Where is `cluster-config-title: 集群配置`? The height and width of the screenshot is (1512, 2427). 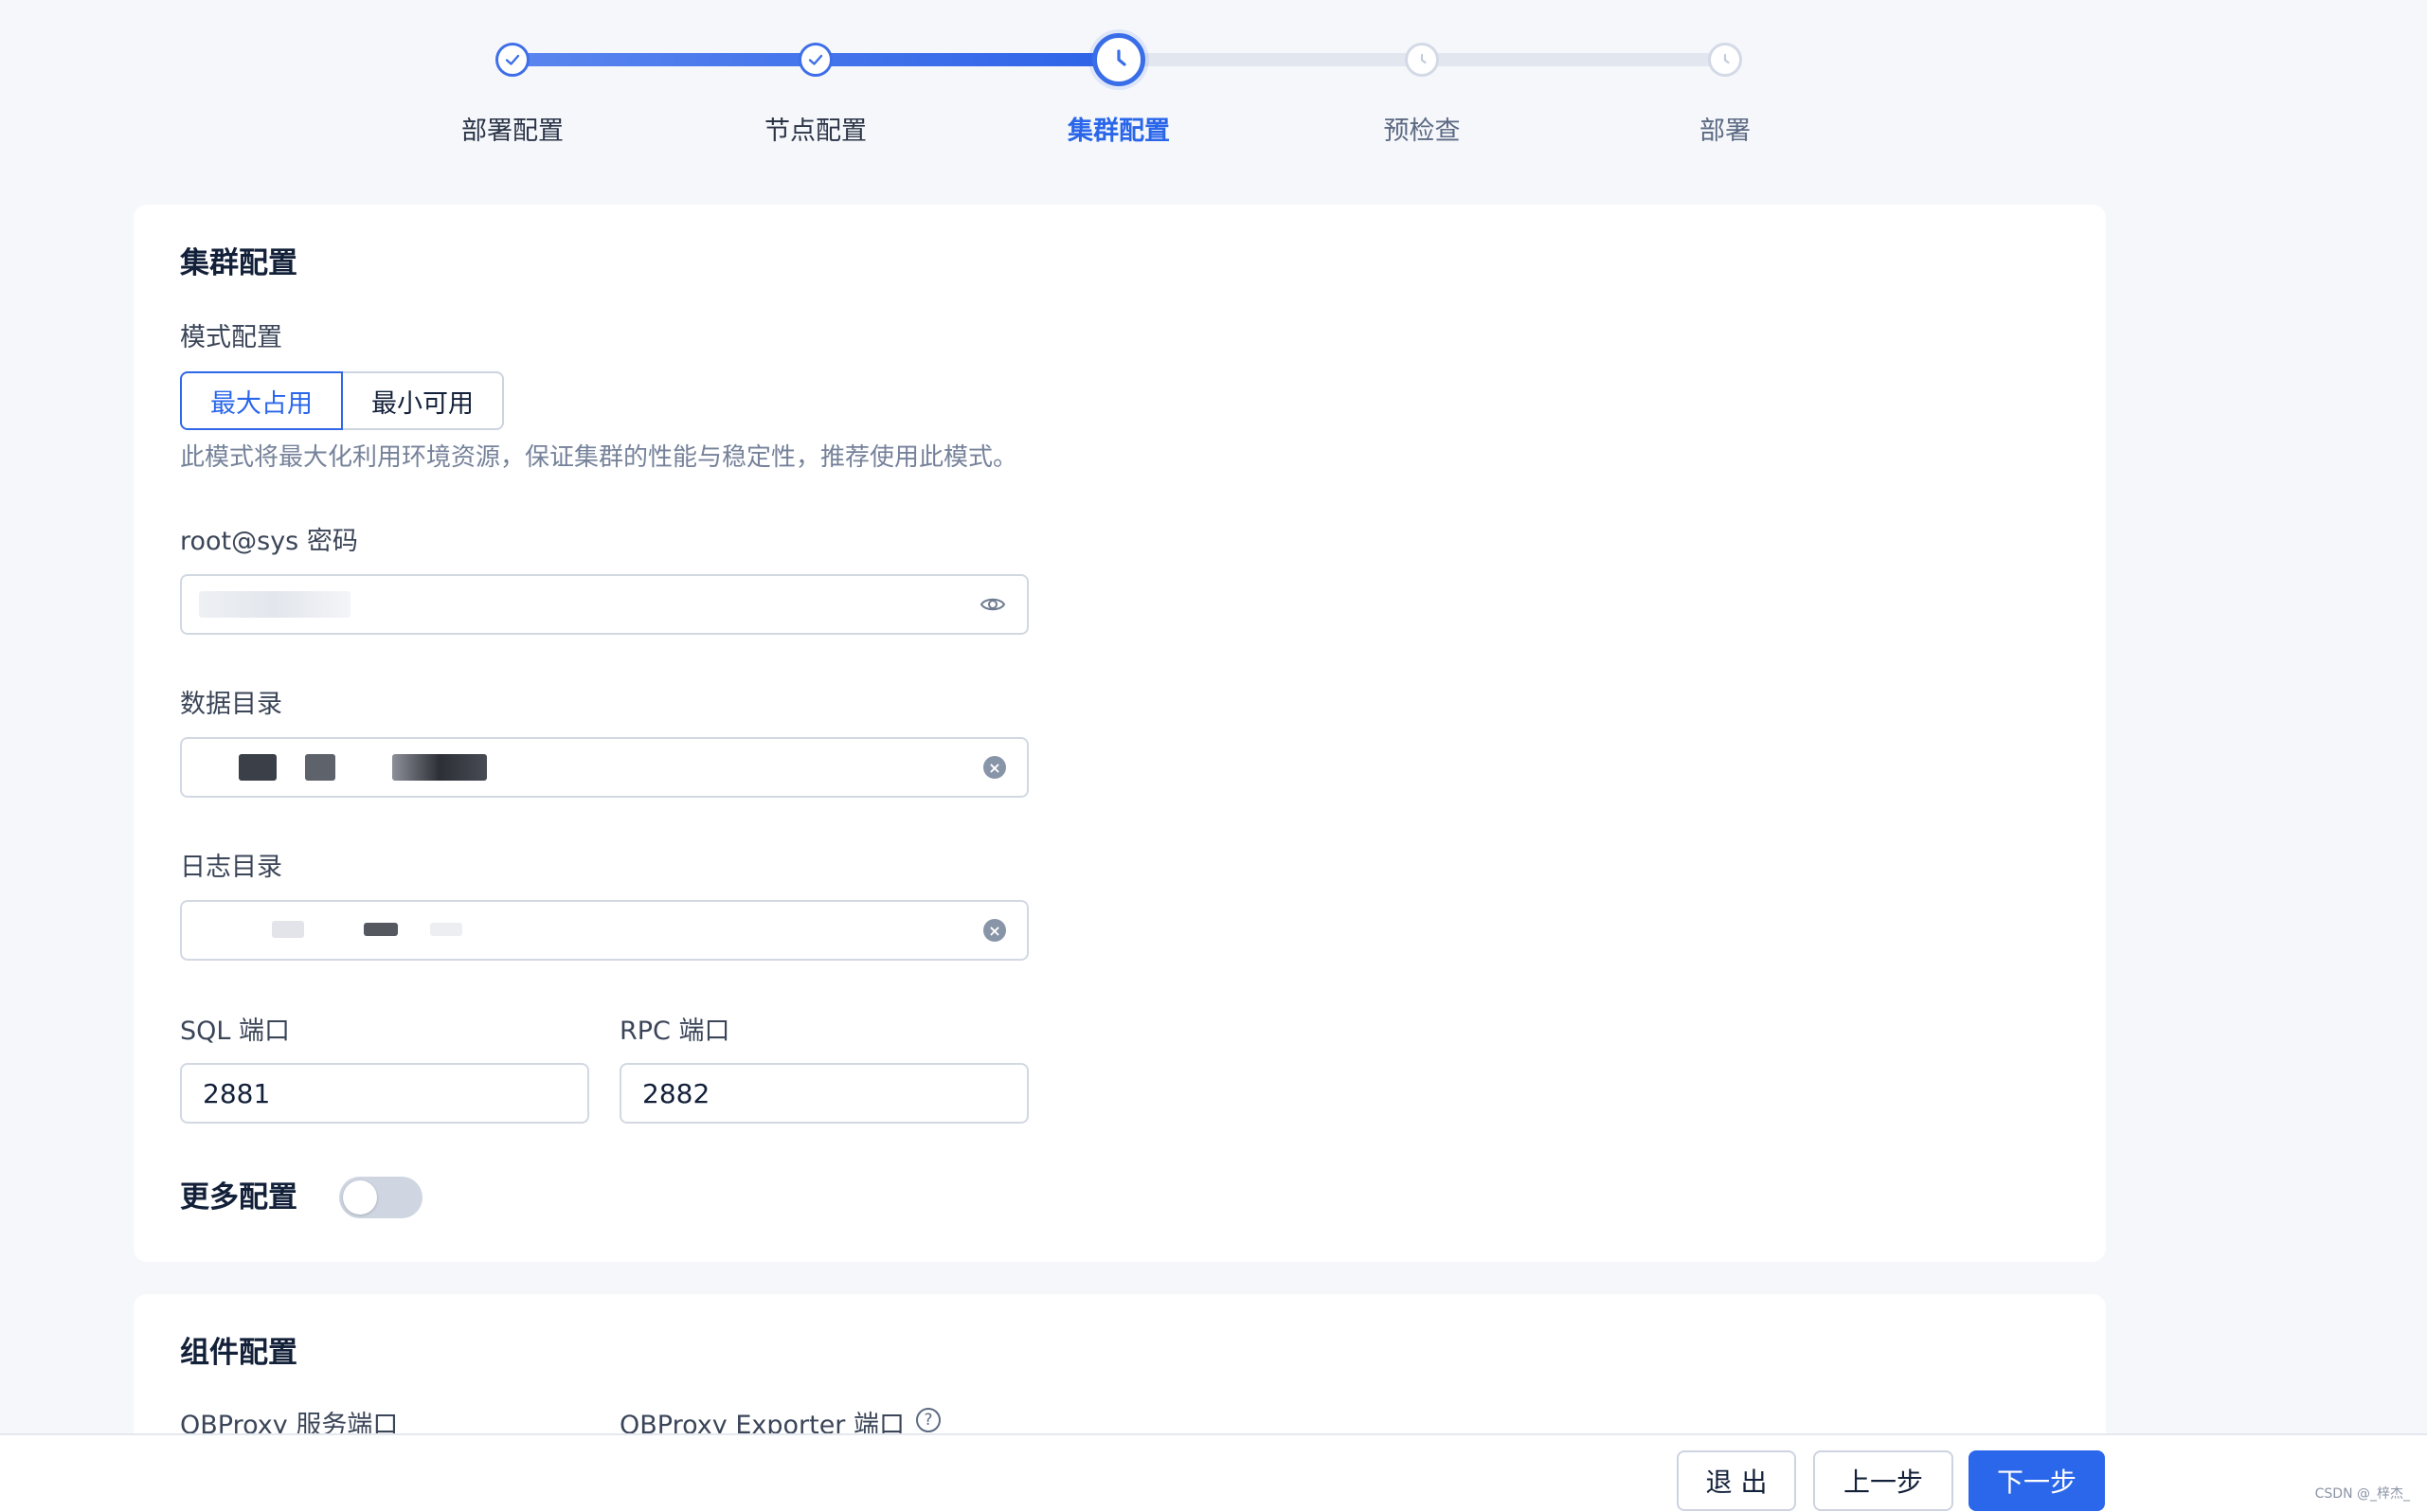 cluster-config-title: 集群配置 is located at coordinates (238, 263).